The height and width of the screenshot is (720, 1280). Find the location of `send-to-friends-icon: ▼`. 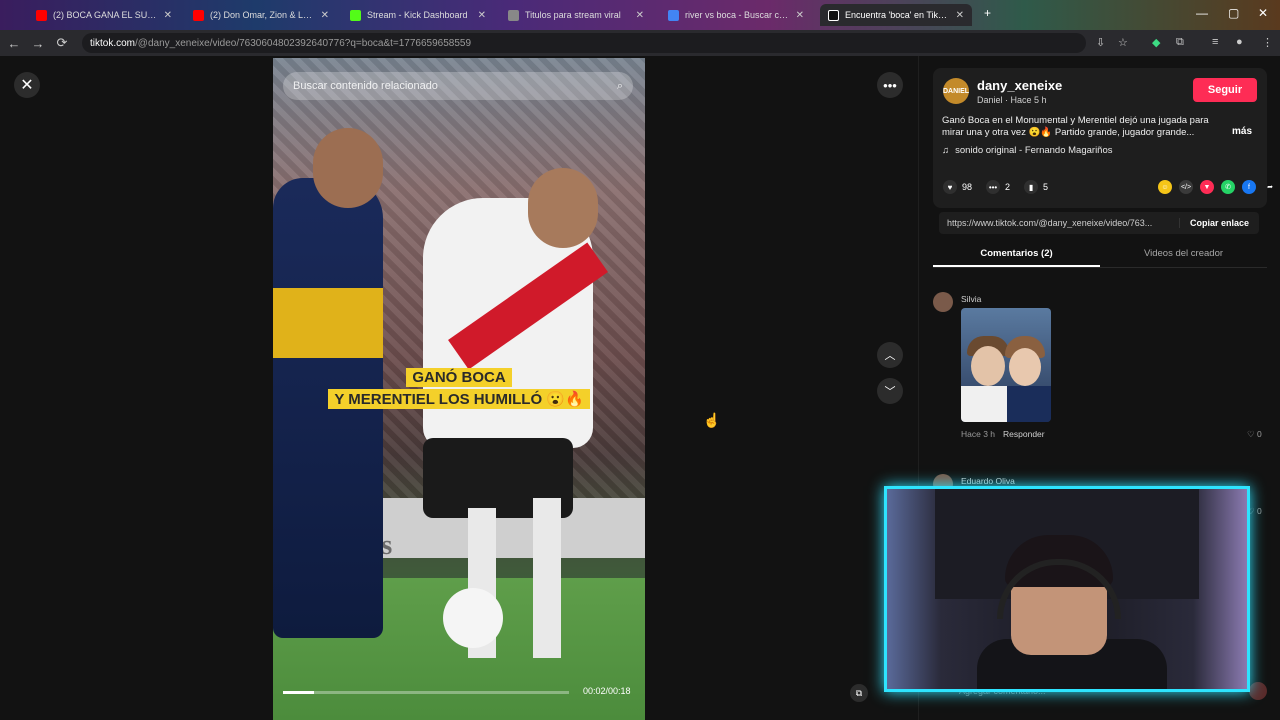

send-to-friends-icon: ▼ is located at coordinates (1207, 187).